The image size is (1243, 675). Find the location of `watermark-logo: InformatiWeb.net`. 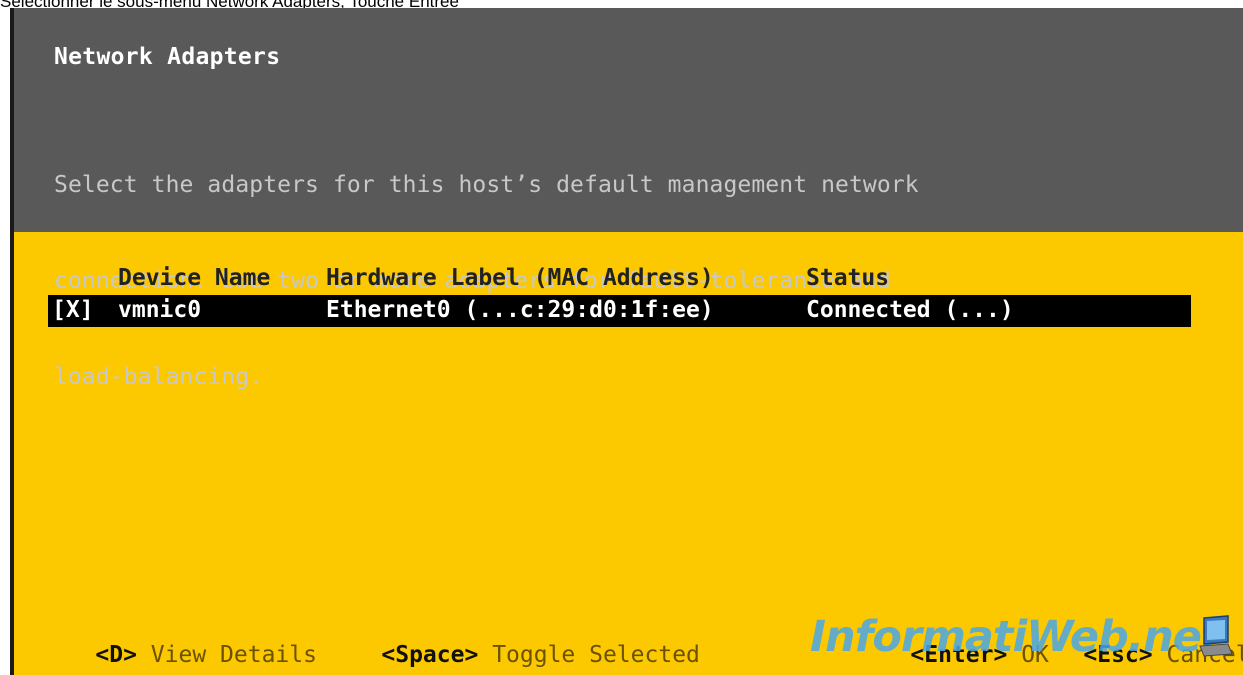

watermark-logo: InformatiWeb.net is located at coordinates (1015, 637).